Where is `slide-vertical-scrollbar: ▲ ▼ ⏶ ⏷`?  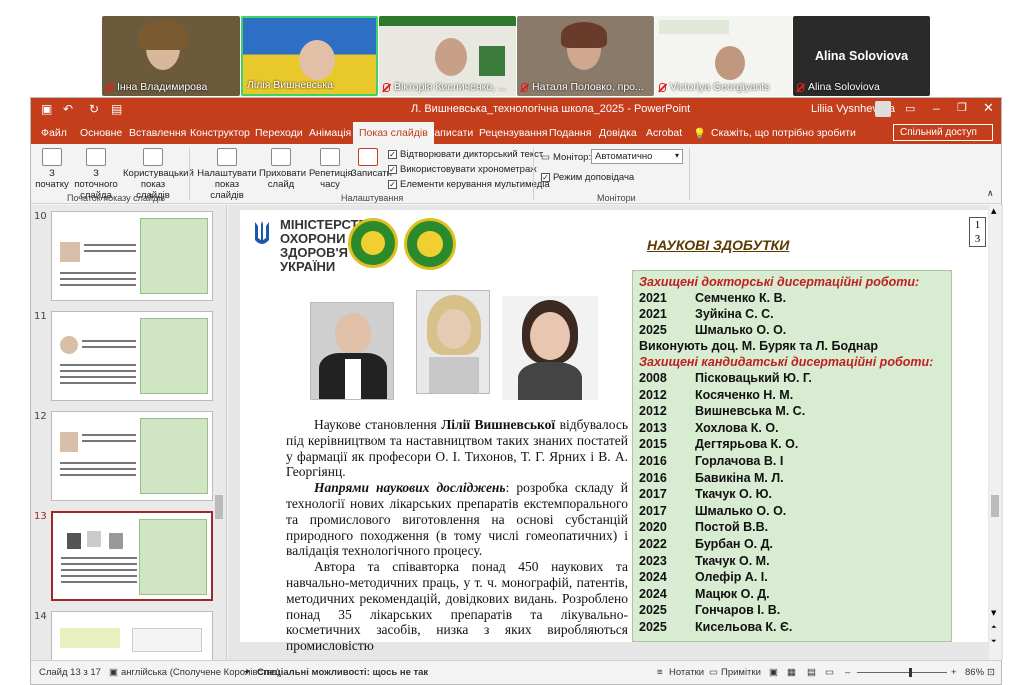 slide-vertical-scrollbar: ▲ ▼ ⏶ ⏷ is located at coordinates (995, 432).